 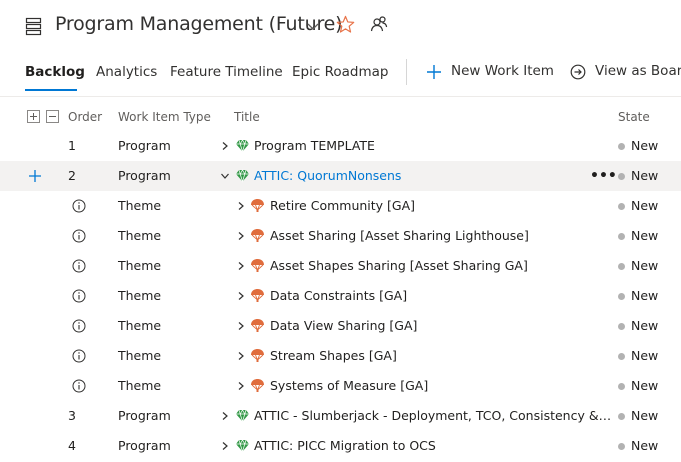 What do you see at coordinates (435, 325) in the screenshot?
I see `row-title: Data View Sharing [GA]` at bounding box center [435, 325].